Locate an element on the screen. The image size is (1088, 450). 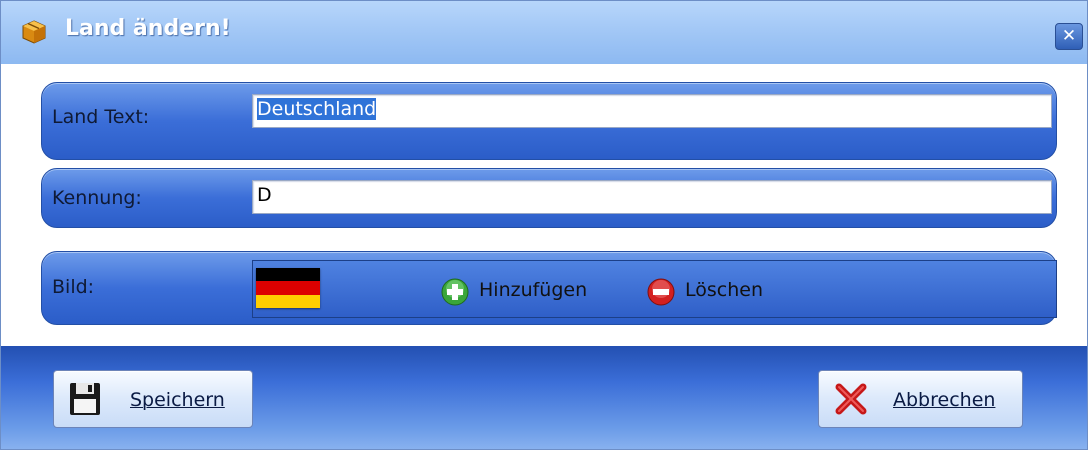
red-x-icon is located at coordinates (851, 399).